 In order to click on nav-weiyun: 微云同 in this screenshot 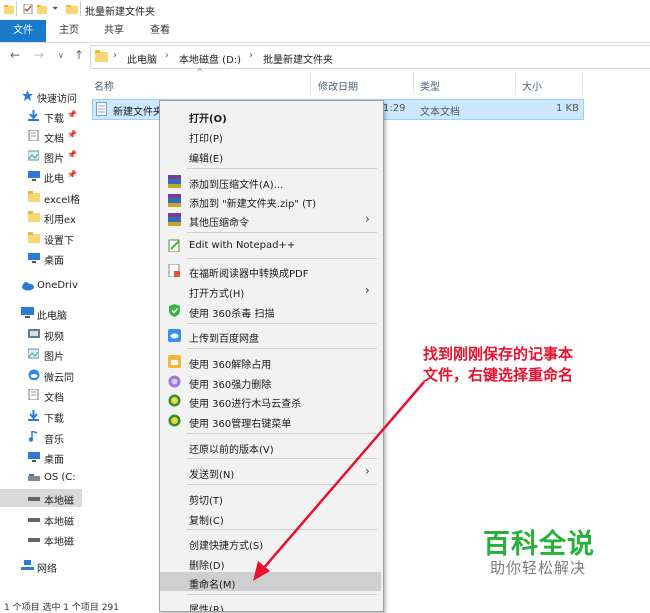, I will do `click(41, 375)`.